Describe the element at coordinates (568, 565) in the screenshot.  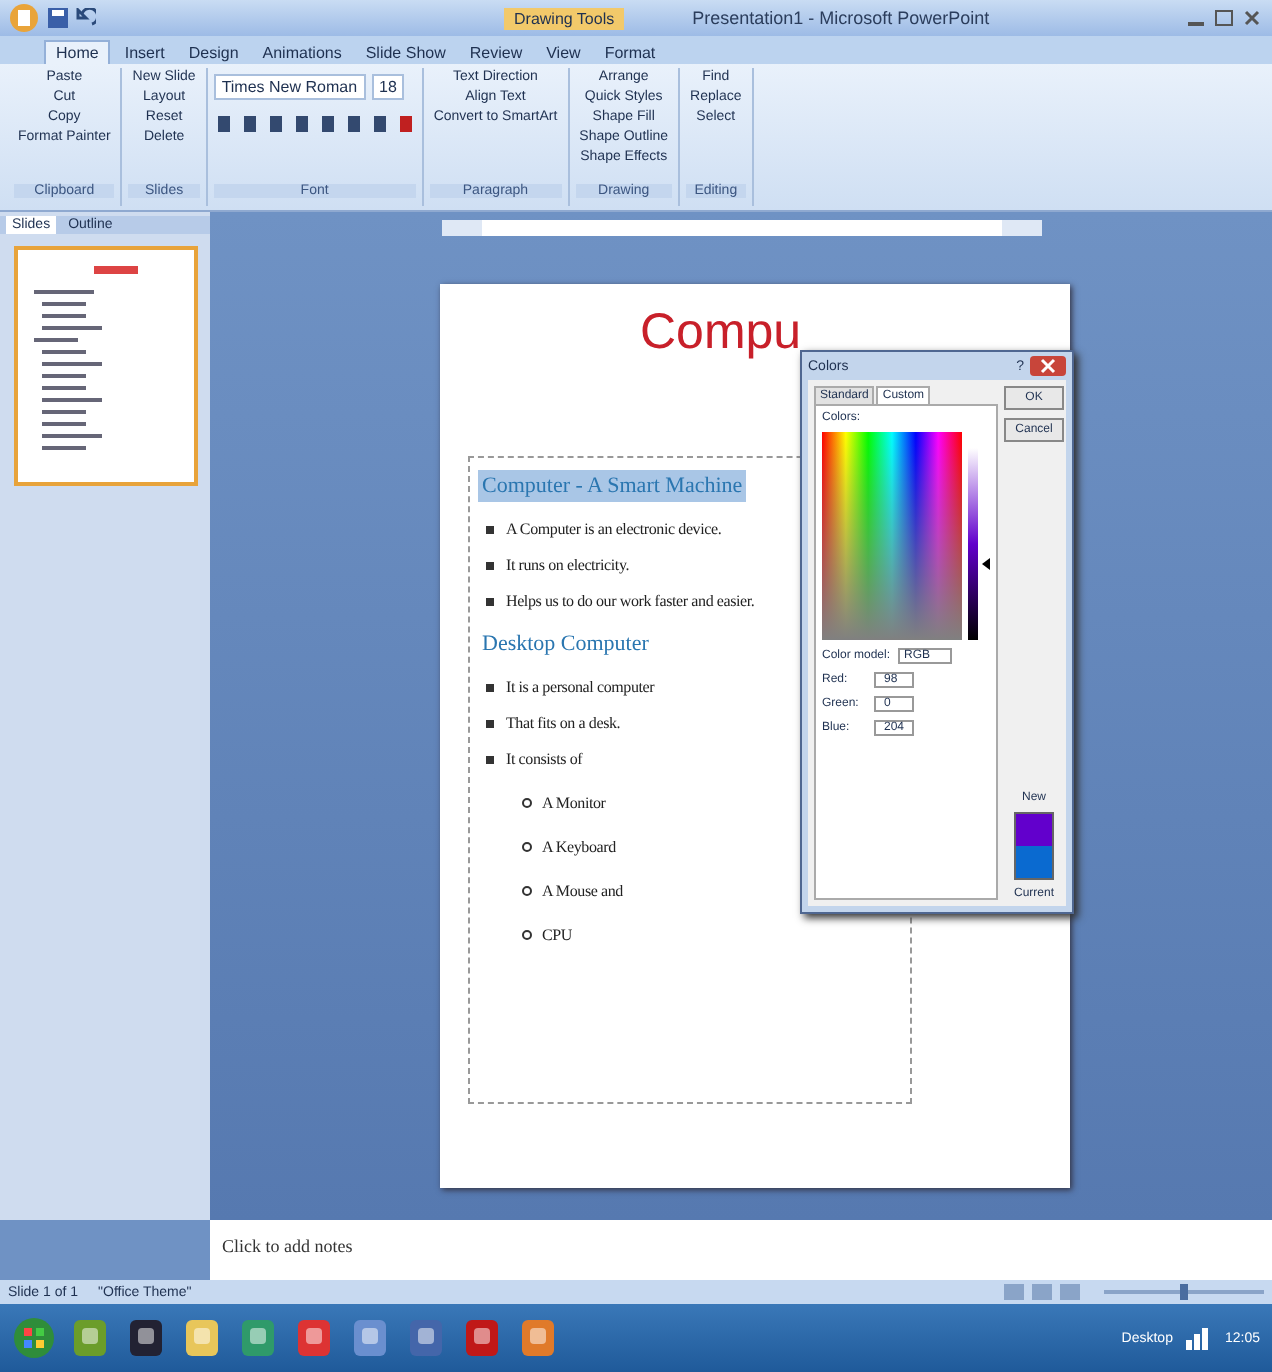
I see `bullet-text: It runs on electricity.` at that location.